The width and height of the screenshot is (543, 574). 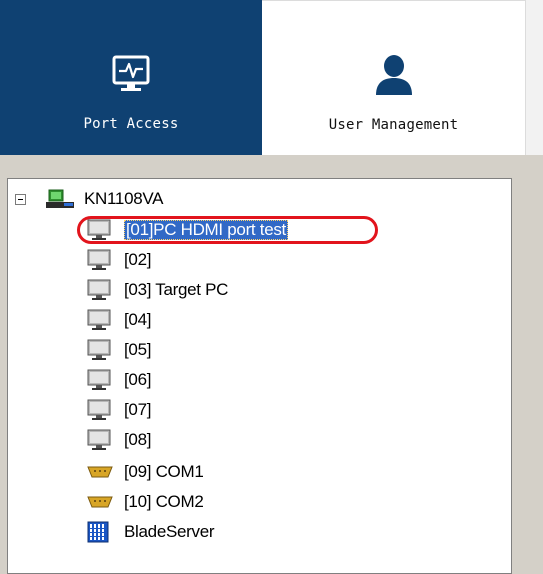 I want to click on tab-bar-edge, so click(x=534, y=77).